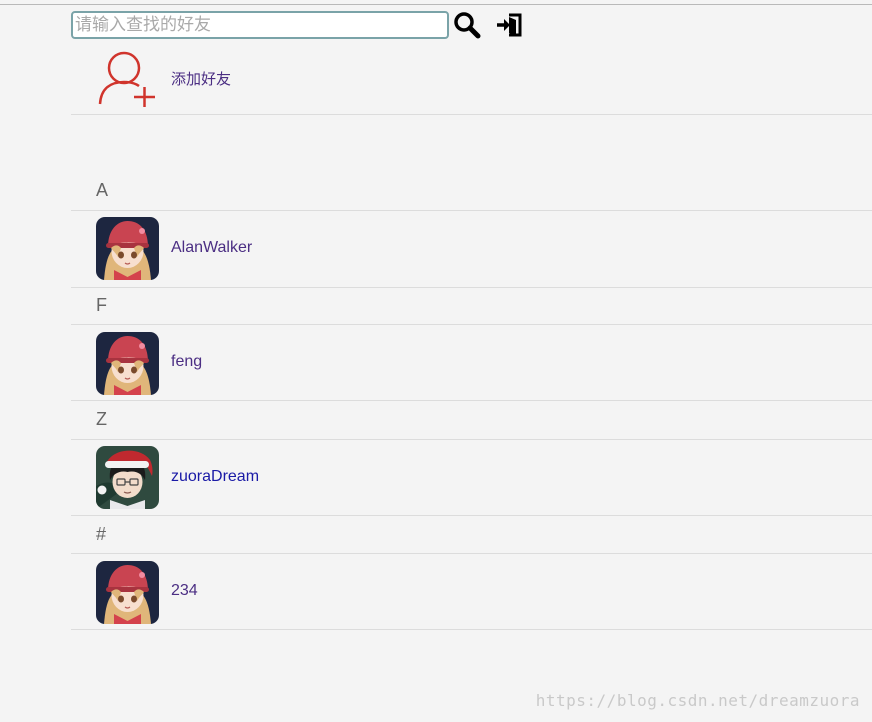 This screenshot has height=722, width=872. I want to click on add-friend-label: 添加好友, so click(201, 79).